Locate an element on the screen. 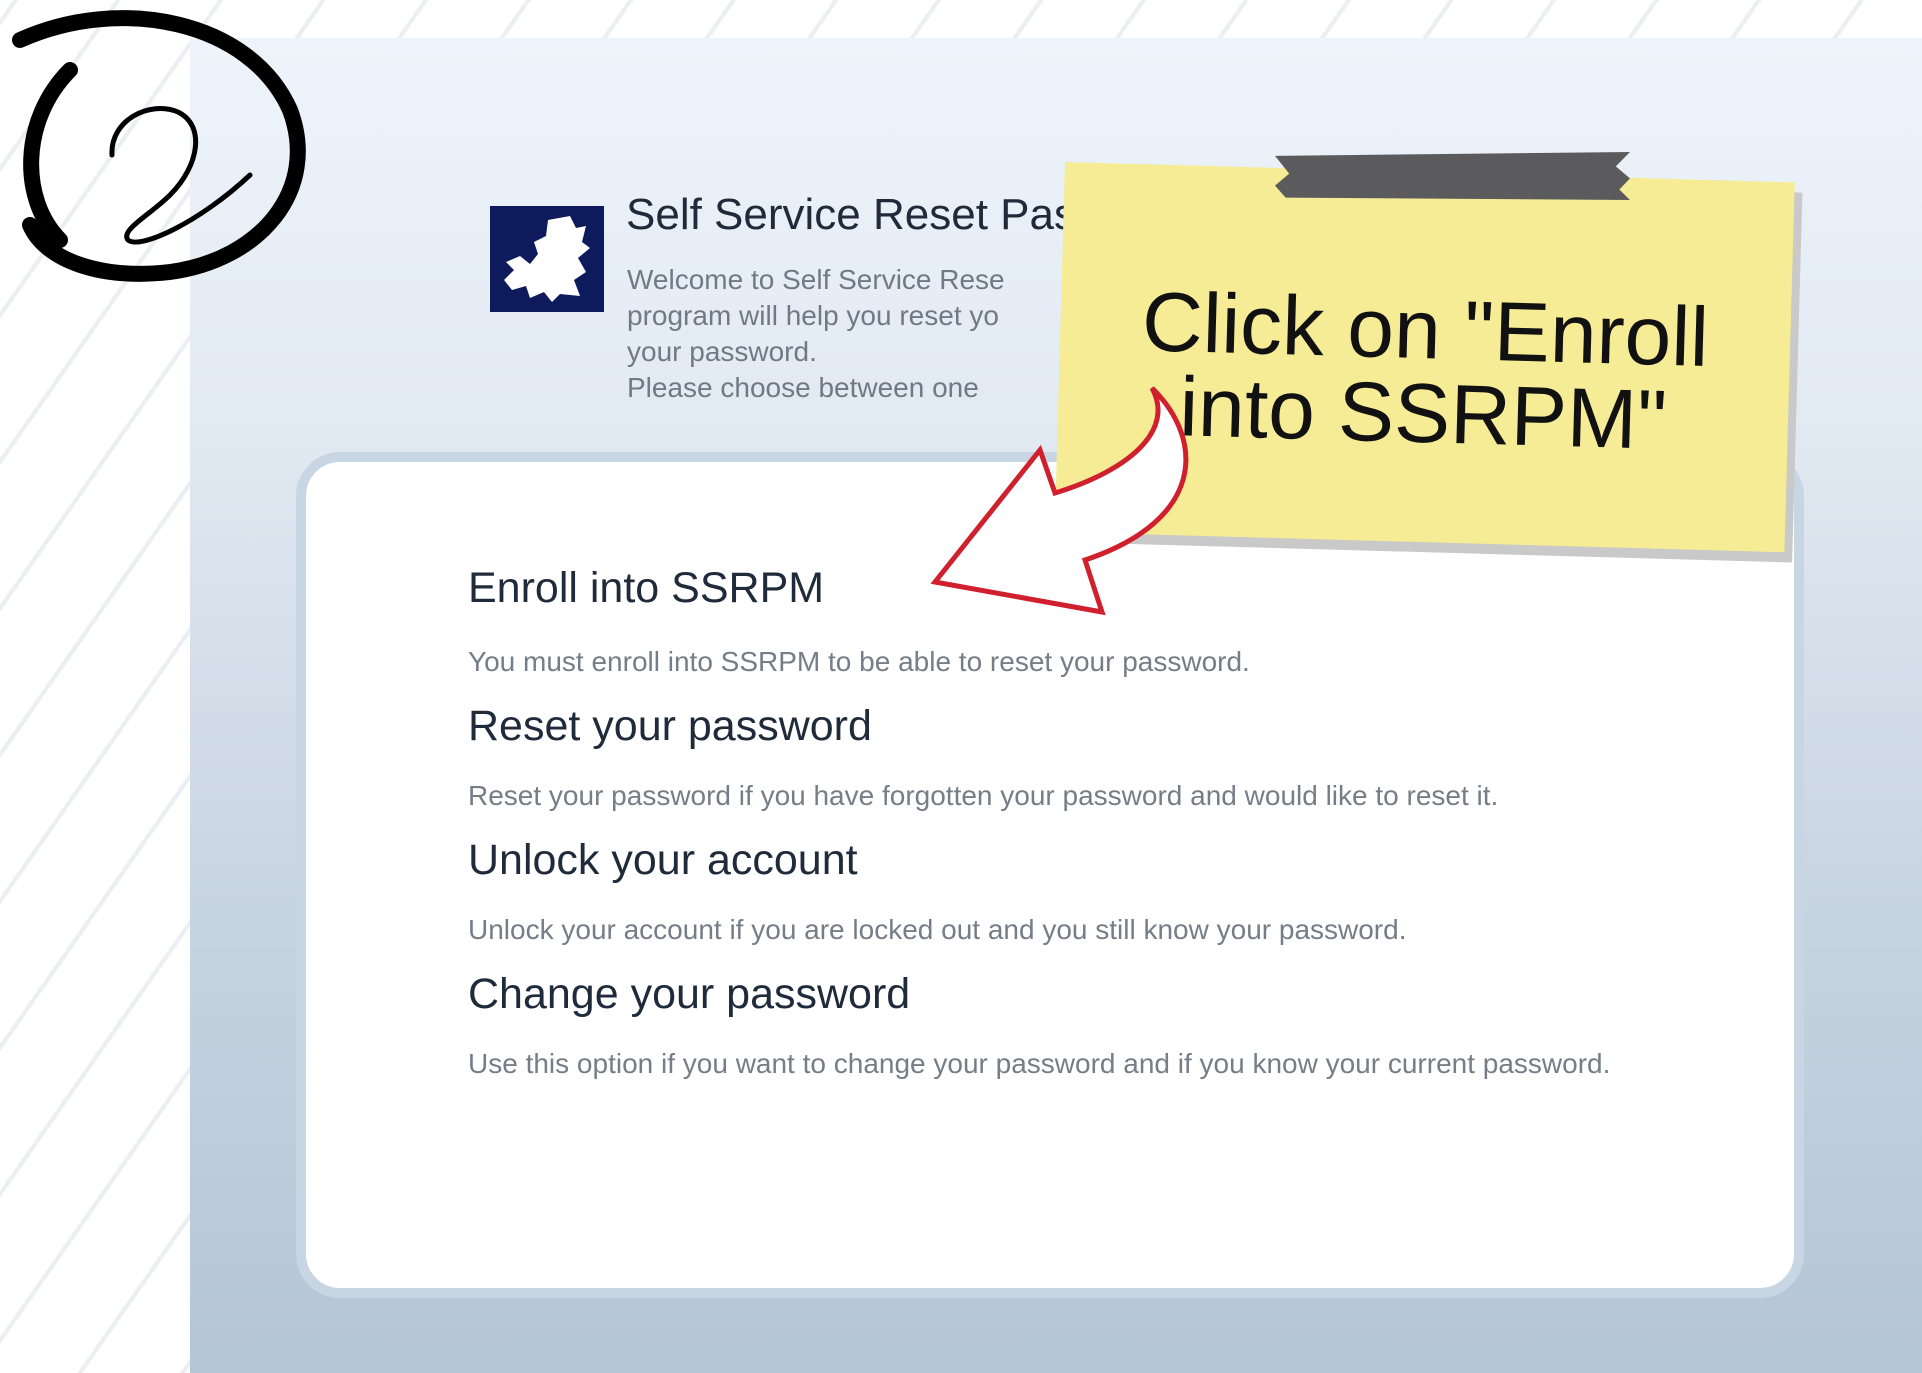 This screenshot has height=1373, width=1922. callout-text: Click on "Enroll into SSRPM" is located at coordinates (1424, 370).